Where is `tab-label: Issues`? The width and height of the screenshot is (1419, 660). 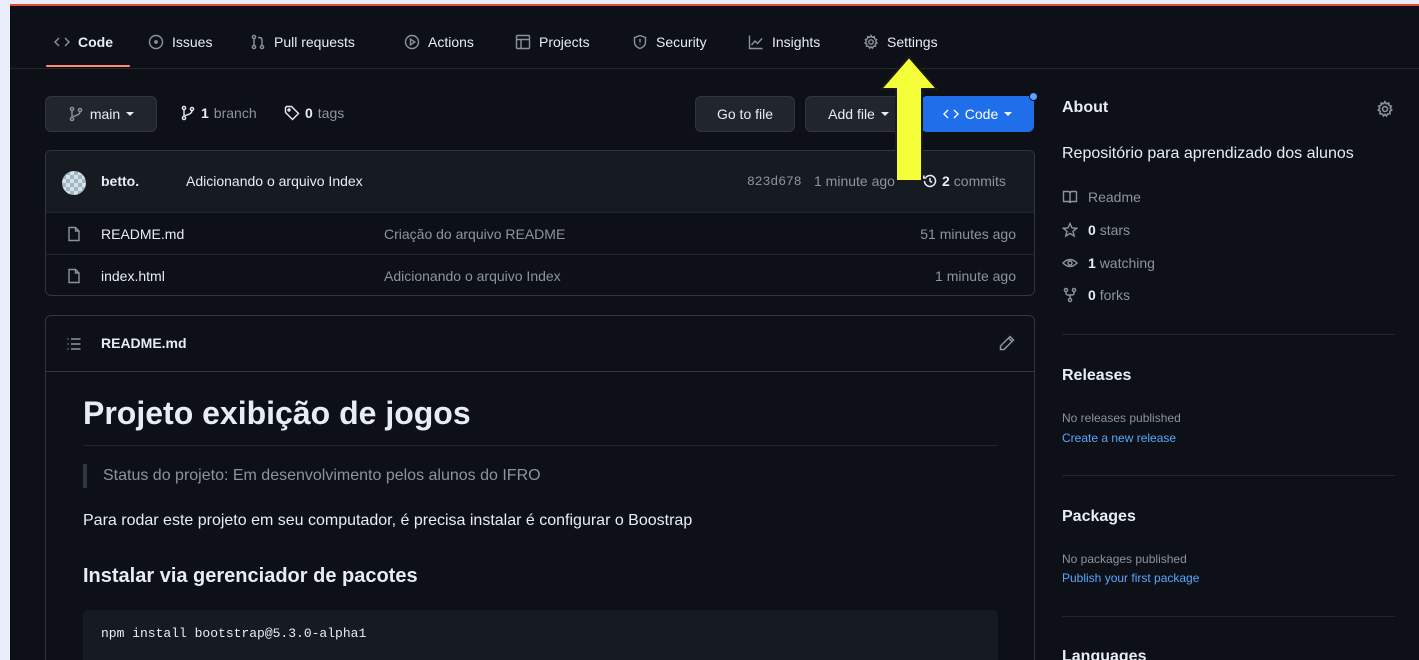
tab-label: Issues is located at coordinates (192, 42).